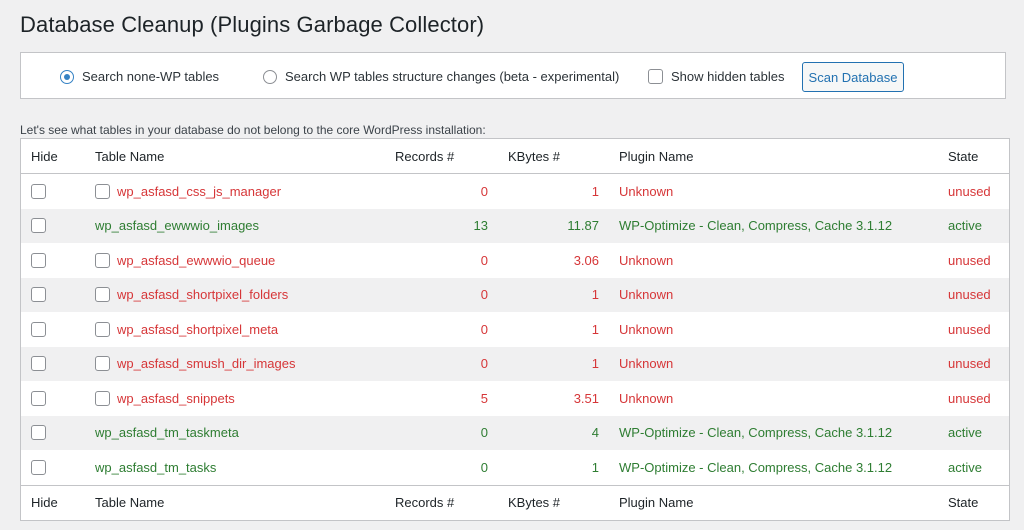 The height and width of the screenshot is (530, 1024). I want to click on col-header-hide: Hide, so click(44, 156).